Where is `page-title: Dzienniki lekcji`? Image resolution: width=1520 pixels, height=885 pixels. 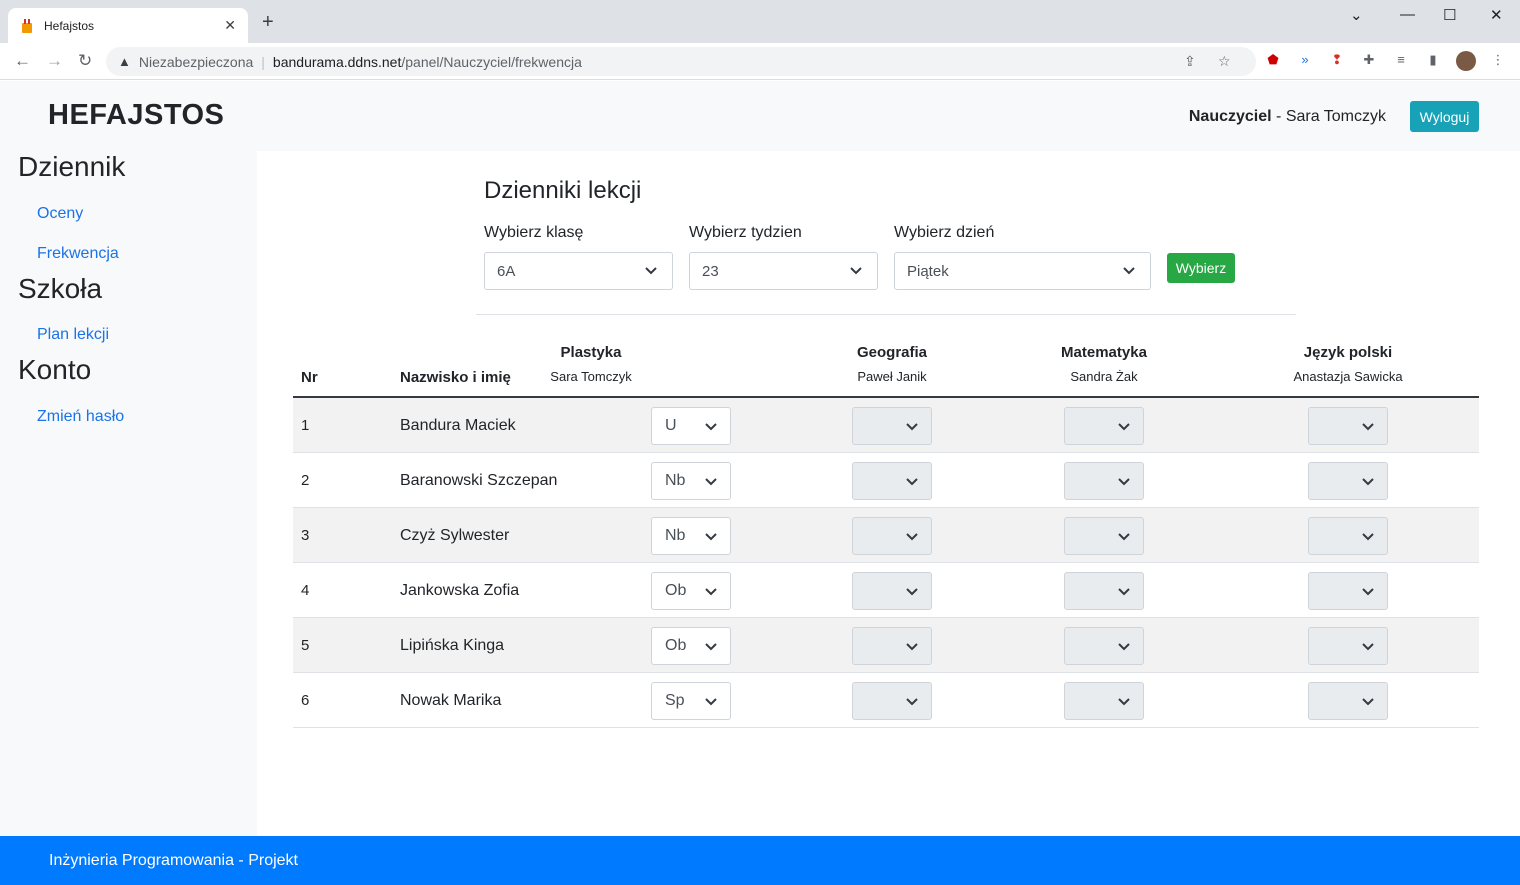
page-title: Dzienniki lekcji is located at coordinates (563, 190).